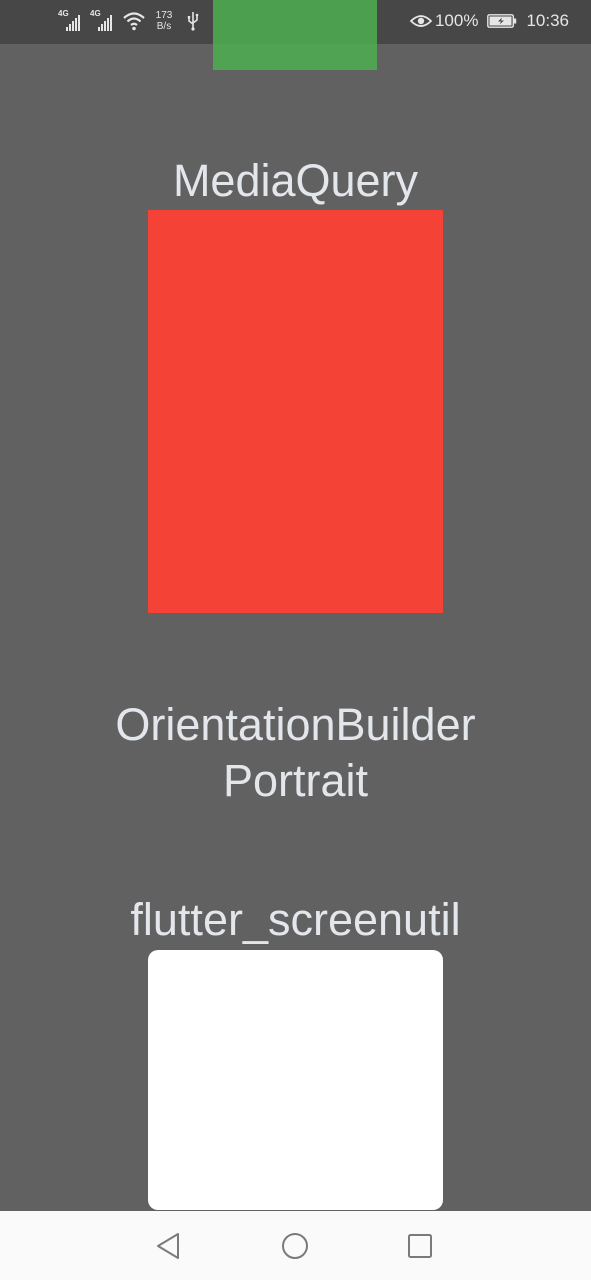 This screenshot has width=591, height=1280. Describe the element at coordinates (502, 21) in the screenshot. I see `battery-icon` at that location.